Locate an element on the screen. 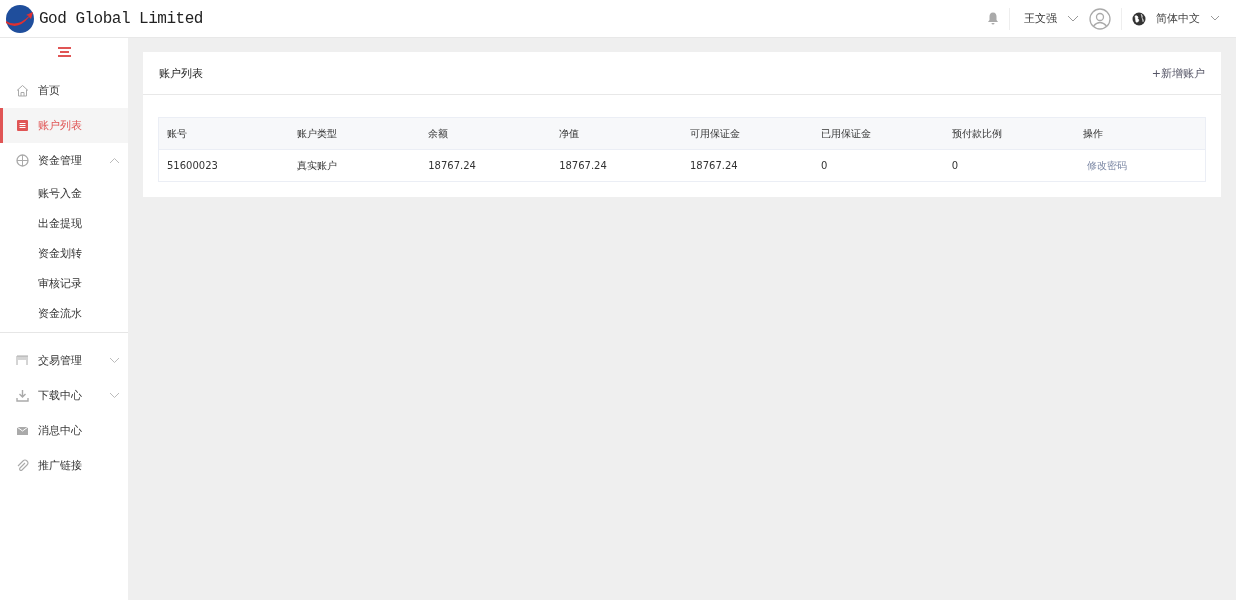 The width and height of the screenshot is (1236, 600). column-header: 账号 is located at coordinates (224, 133).